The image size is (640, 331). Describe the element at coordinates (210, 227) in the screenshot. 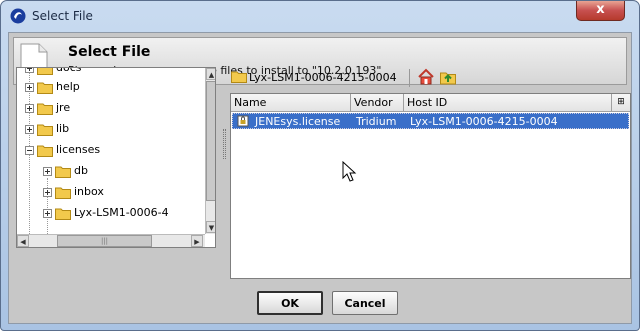

I see `scroll-down-arrow-icon: ▼` at that location.